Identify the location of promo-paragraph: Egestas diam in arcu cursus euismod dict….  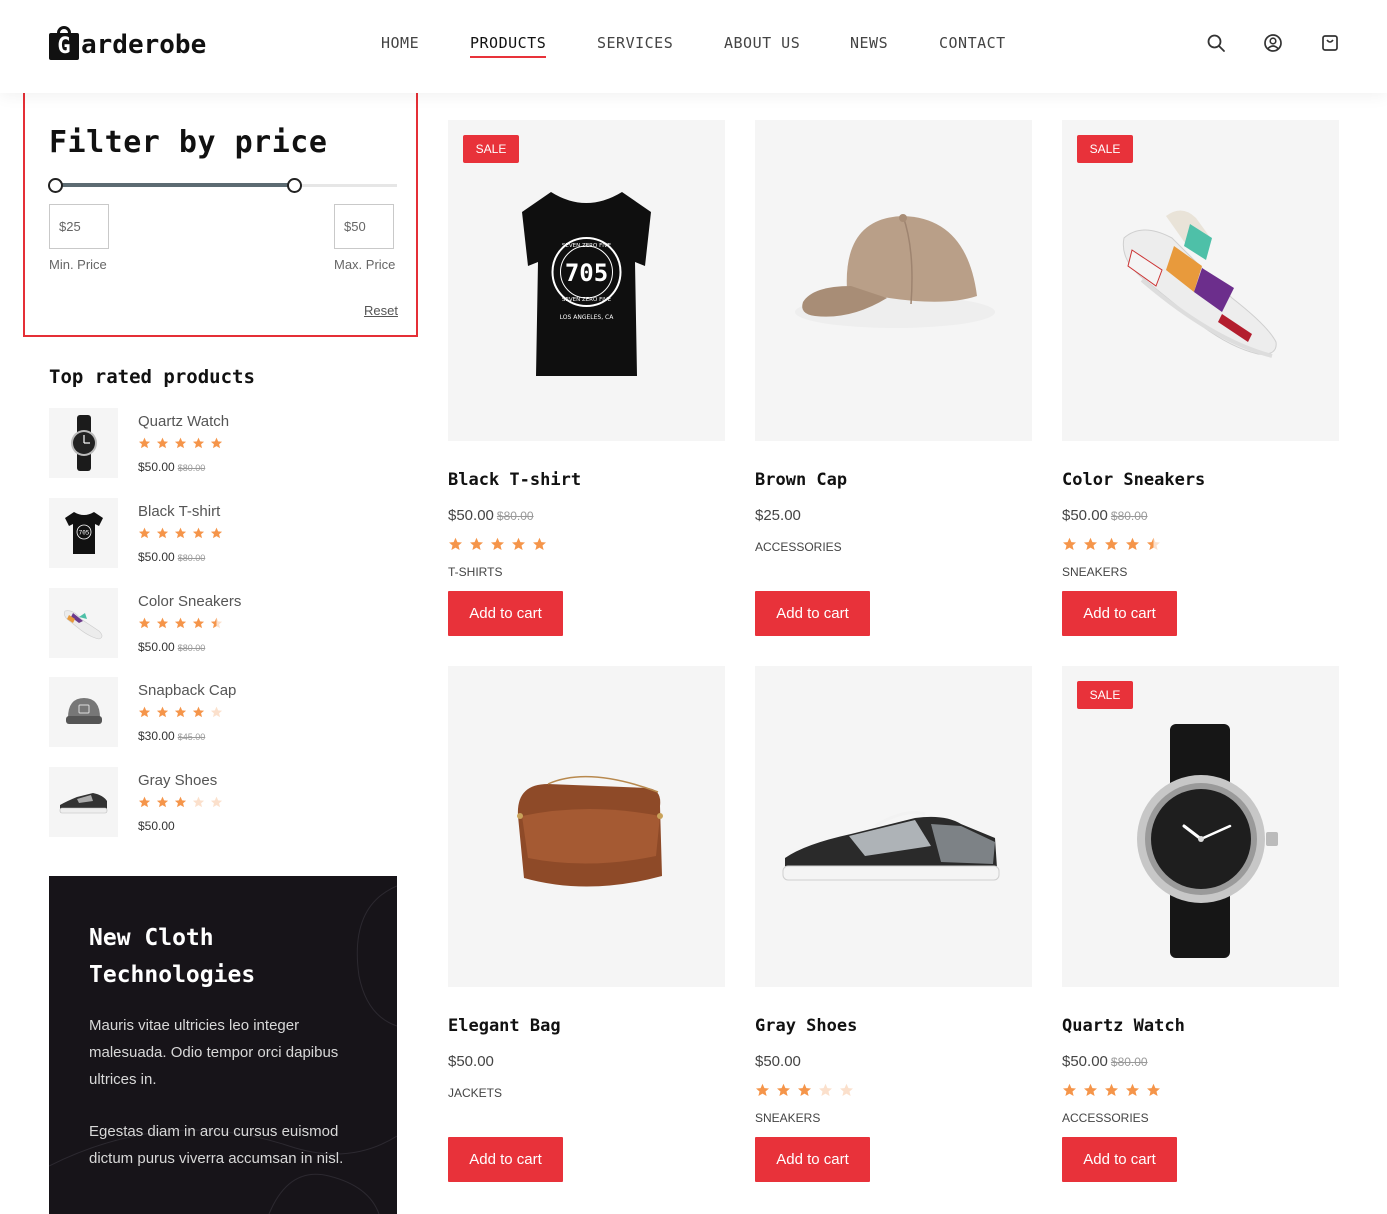
(216, 1145).